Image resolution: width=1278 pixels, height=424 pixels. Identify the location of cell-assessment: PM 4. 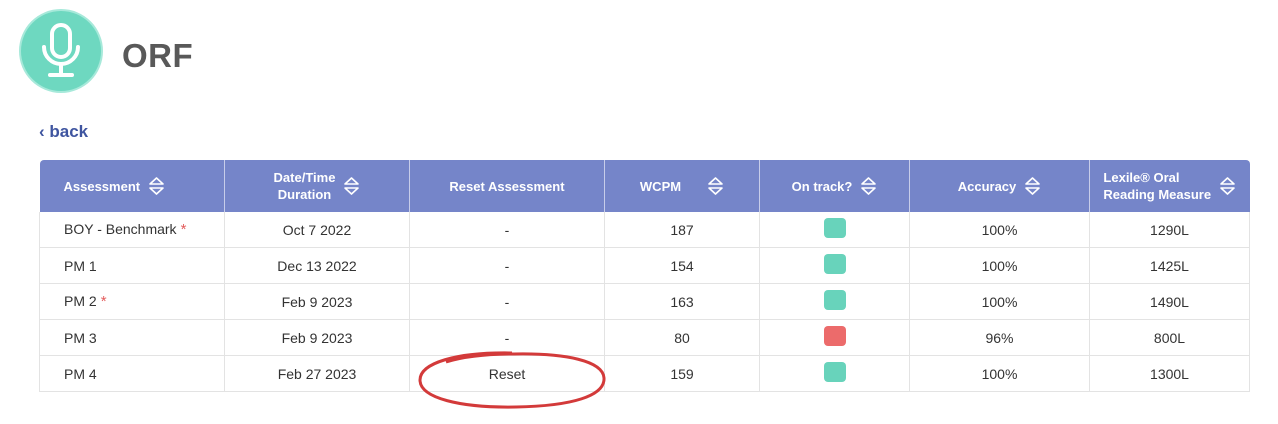
(132, 373).